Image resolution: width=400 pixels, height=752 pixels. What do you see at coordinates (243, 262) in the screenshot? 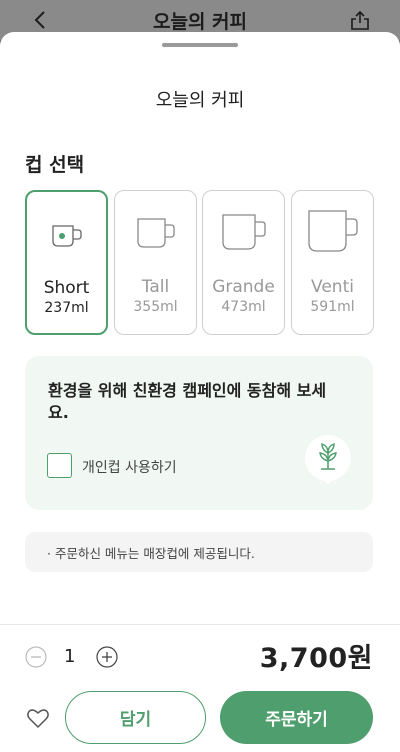
I see `cup-option-grande: Grande 473ml` at bounding box center [243, 262].